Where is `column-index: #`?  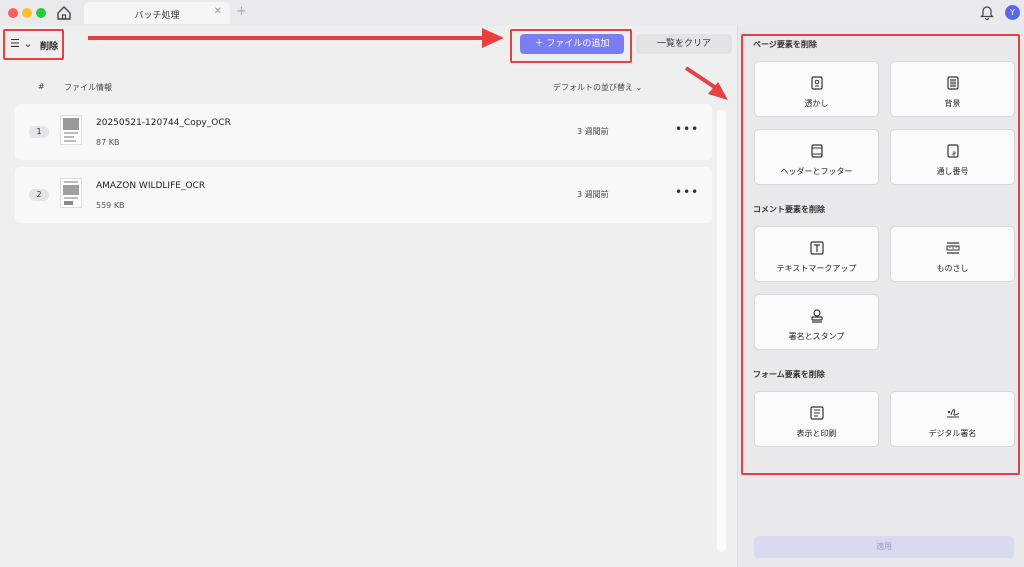
column-index: # is located at coordinates (41, 86).